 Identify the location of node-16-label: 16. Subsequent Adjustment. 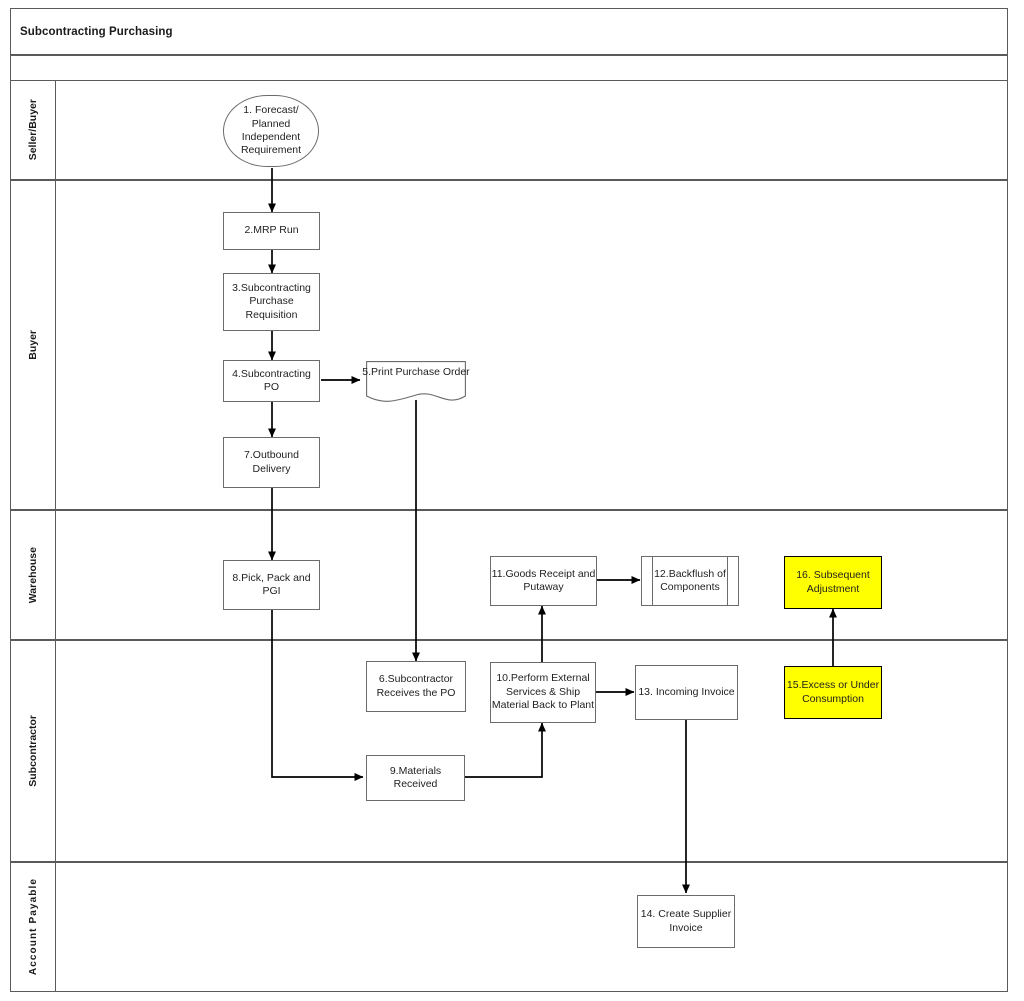
(833, 582).